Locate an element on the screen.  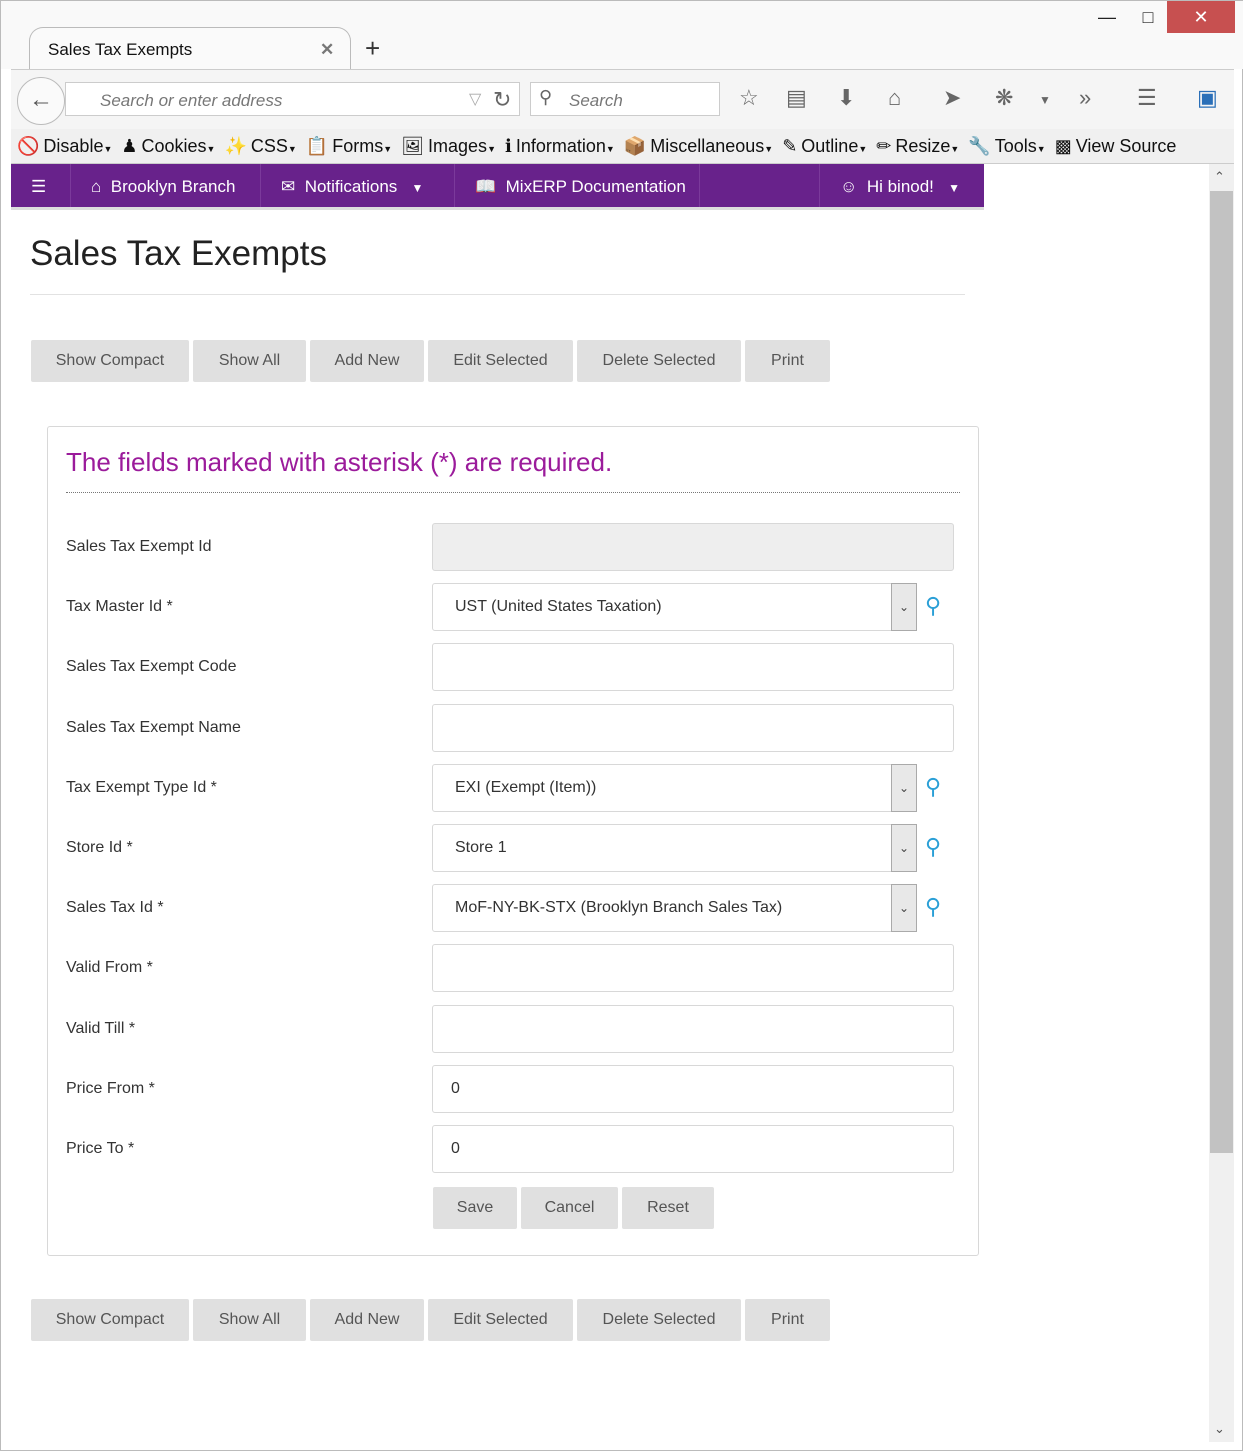
address-bar: Search or enter address is located at coordinates (292, 99).